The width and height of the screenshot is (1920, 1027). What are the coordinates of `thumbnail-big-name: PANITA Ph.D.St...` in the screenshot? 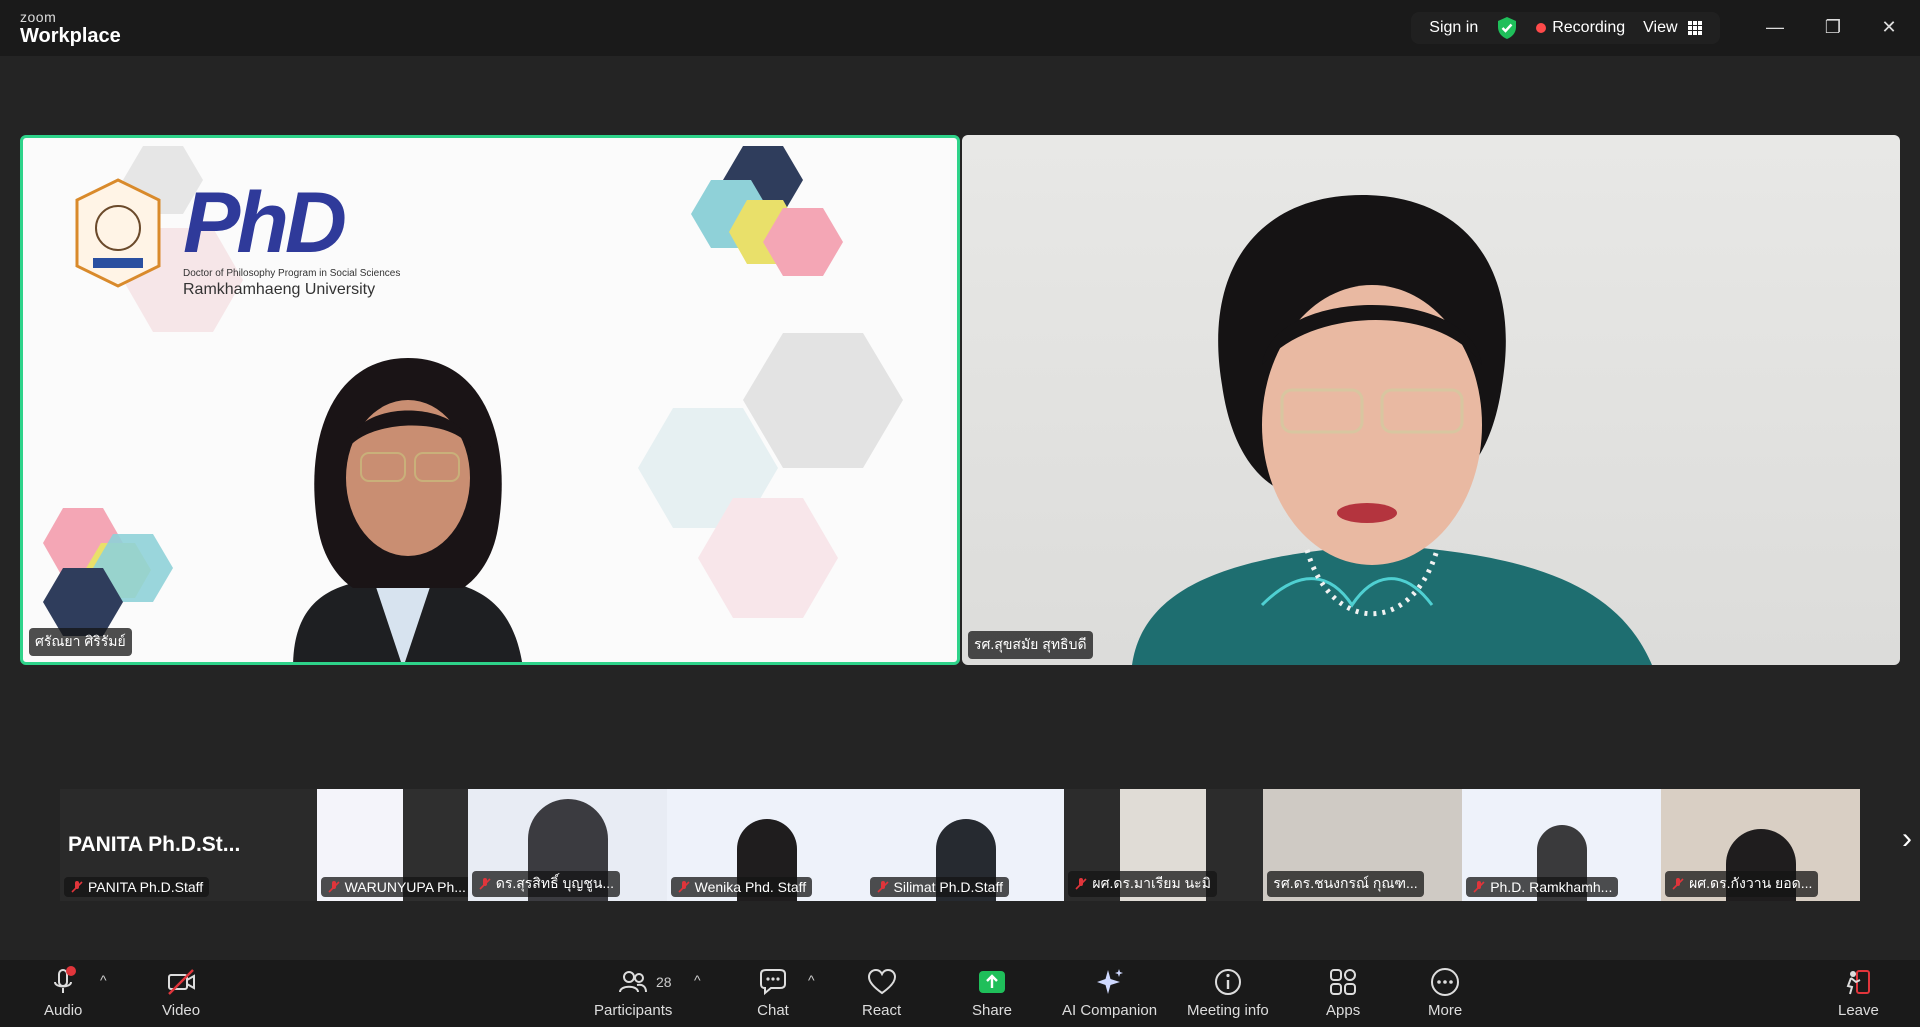 It's located at (154, 844).